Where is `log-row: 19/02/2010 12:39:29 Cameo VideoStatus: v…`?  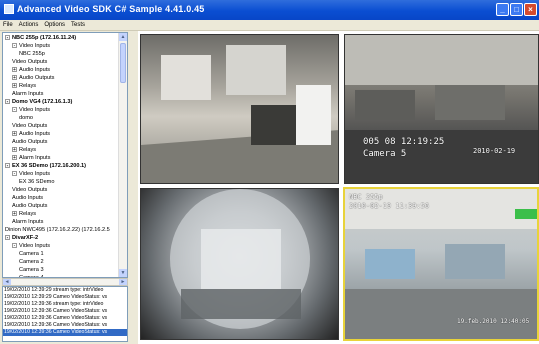
log-row: 19/02/2010 12:39:29 Cameo VideoStatus: v… is located at coordinates (65, 297).